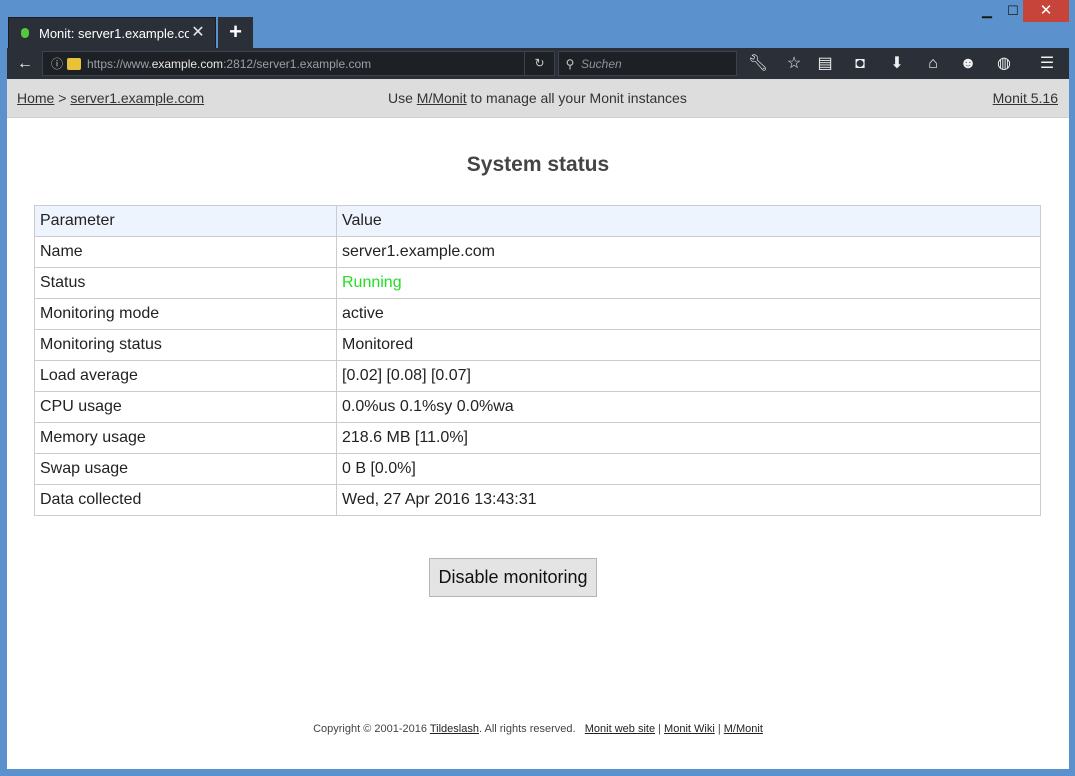  I want to click on browser-tab: Monit: server1.example.co... ✕, so click(112, 32).